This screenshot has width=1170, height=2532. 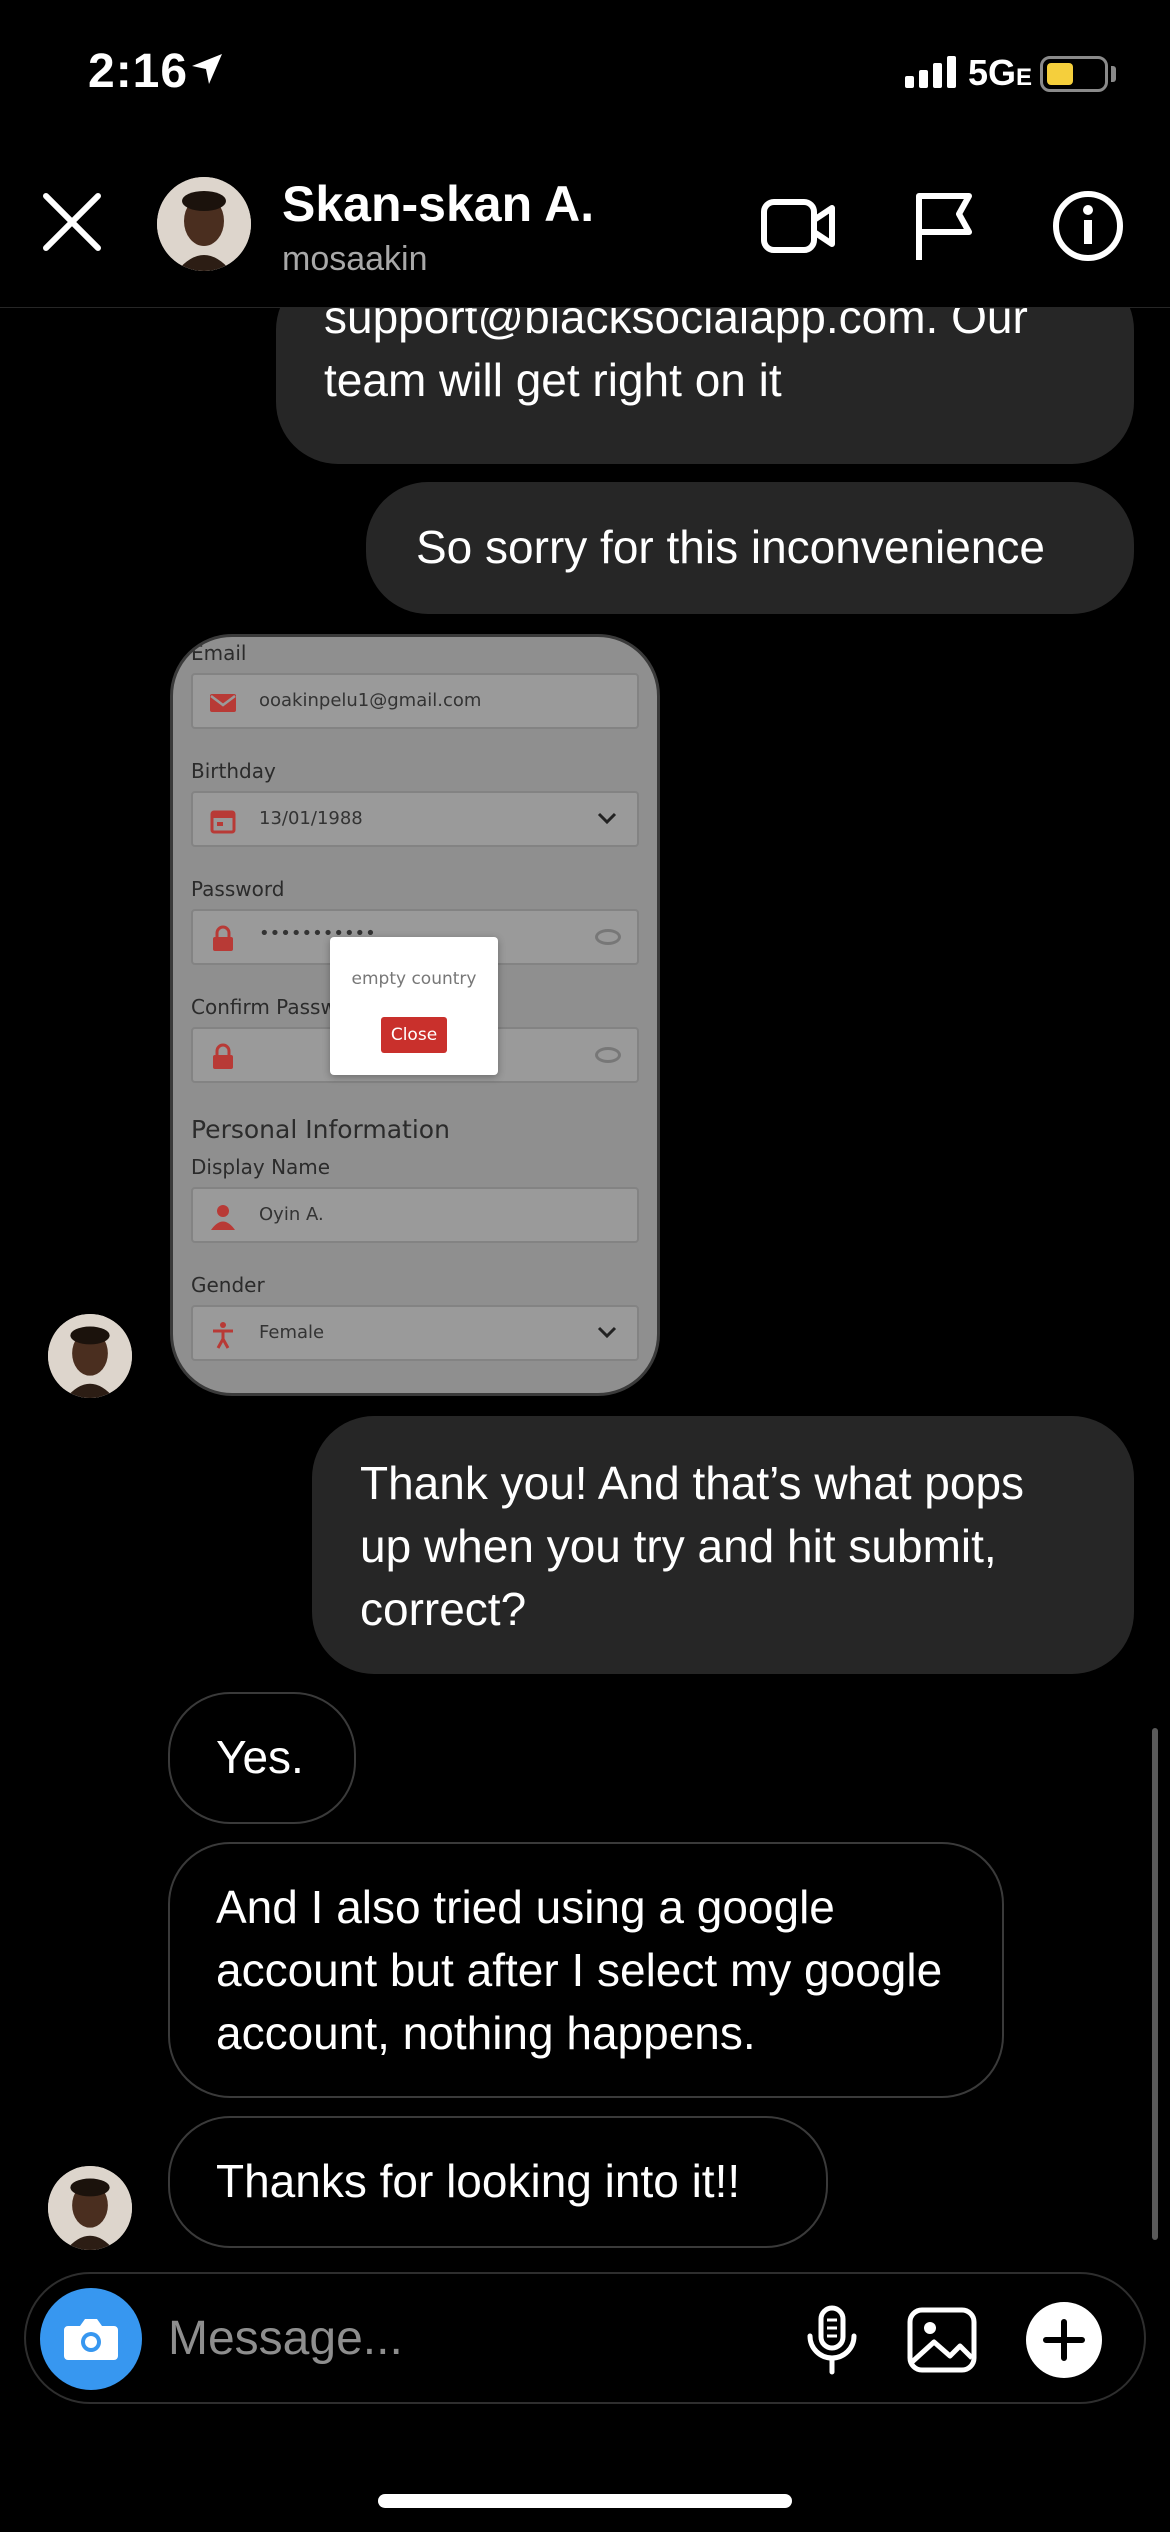 I want to click on password-label: Password, so click(x=238, y=889).